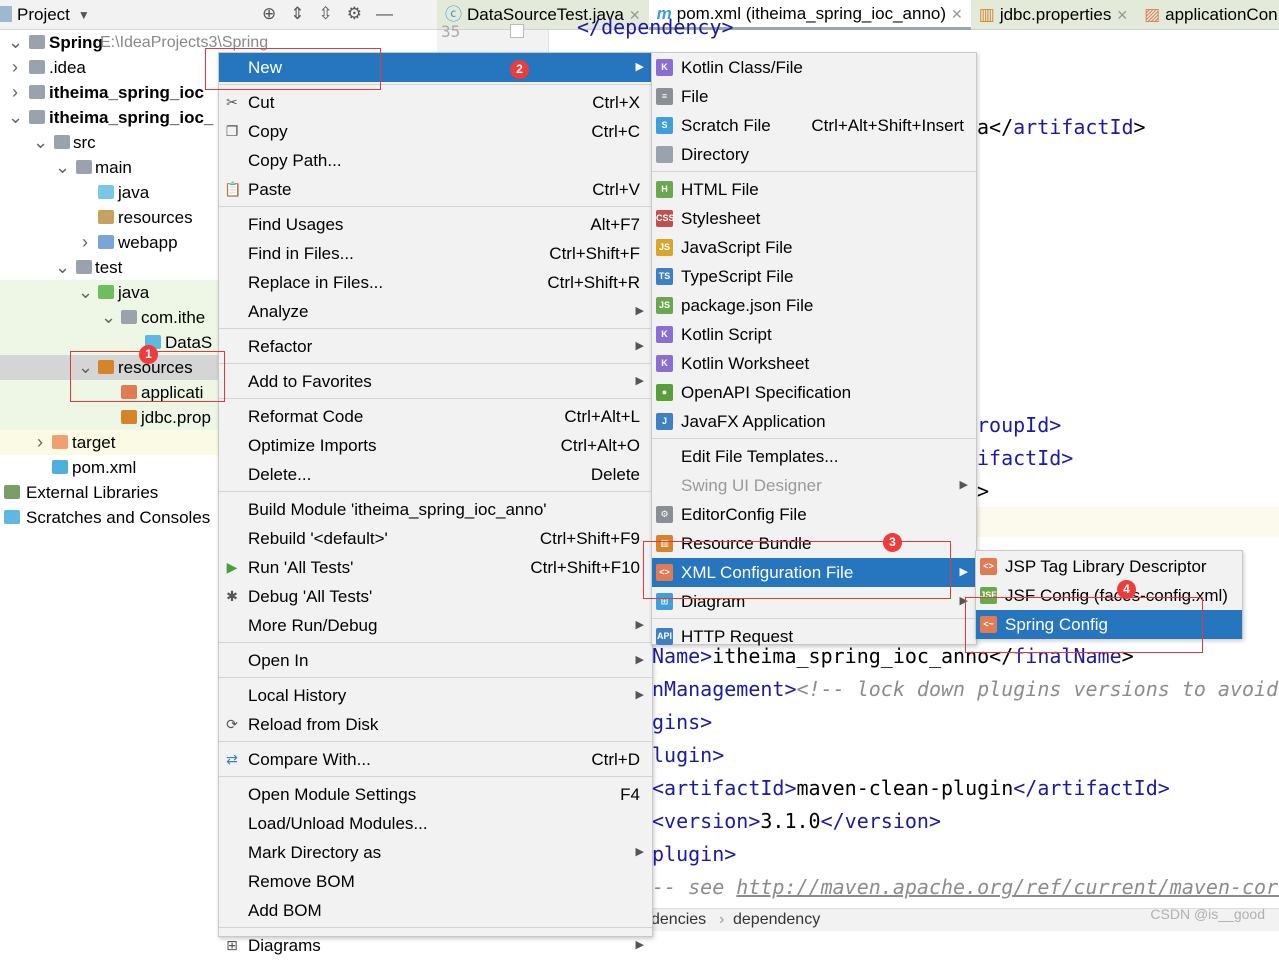  Describe the element at coordinates (134, 292) in the screenshot. I see `tree-item-label: java` at that location.